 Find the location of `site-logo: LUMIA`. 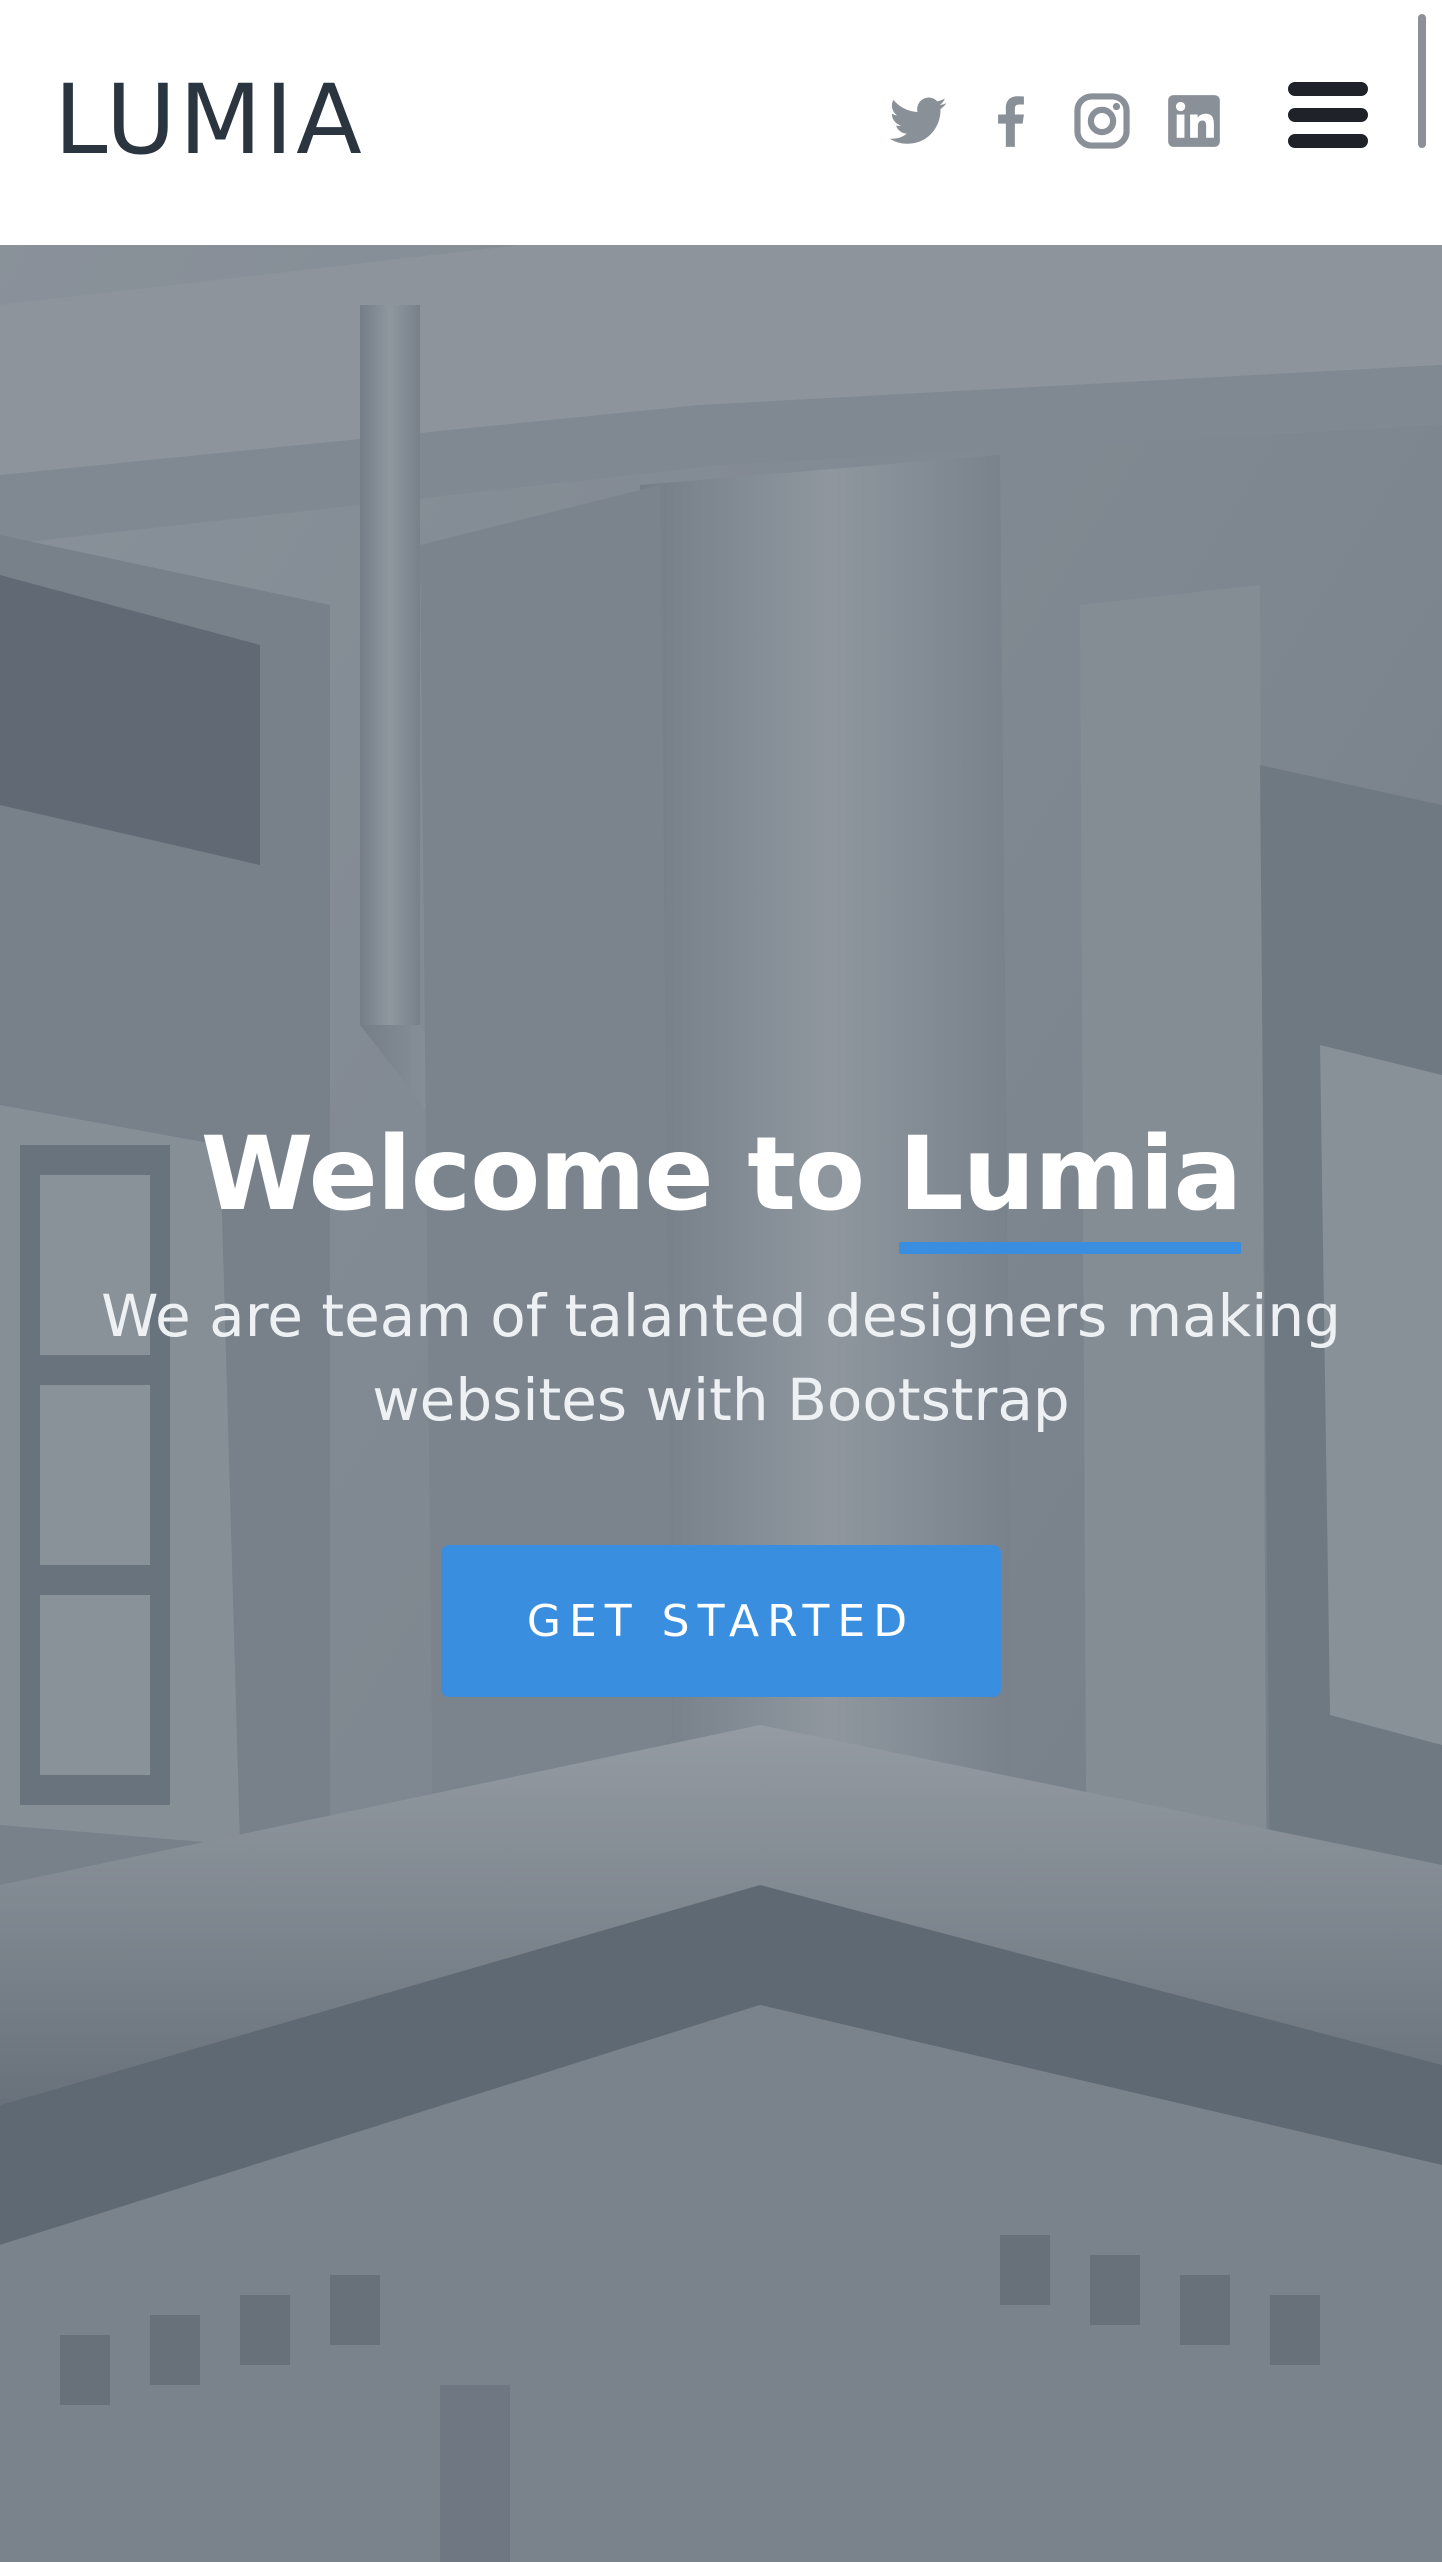

site-logo: LUMIA is located at coordinates (209, 120).